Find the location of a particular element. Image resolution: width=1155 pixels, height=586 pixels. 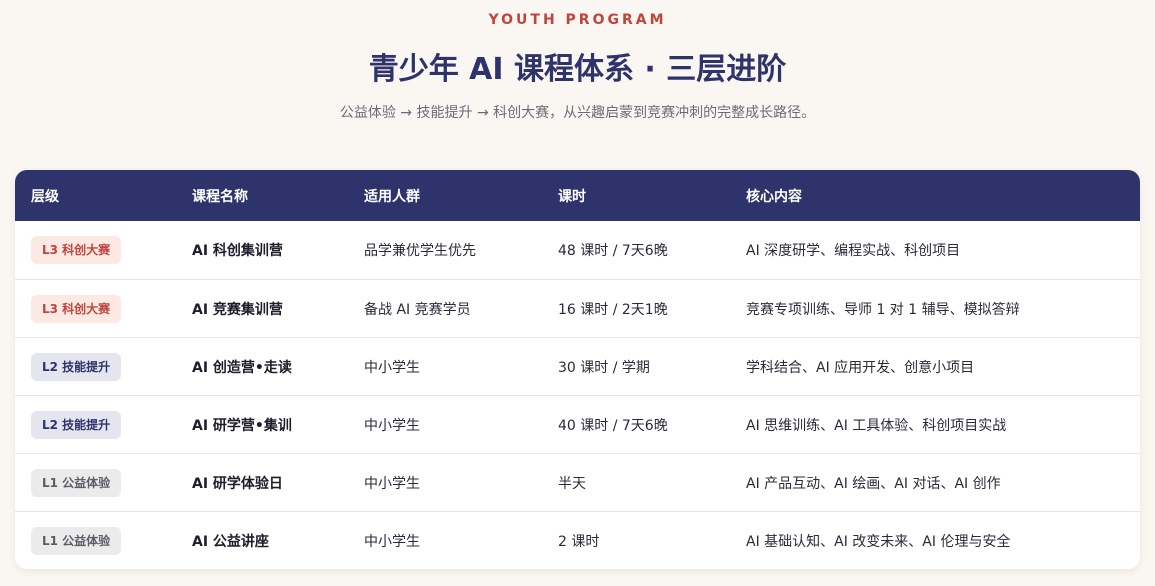

hours-cell: 半天 is located at coordinates (572, 483).